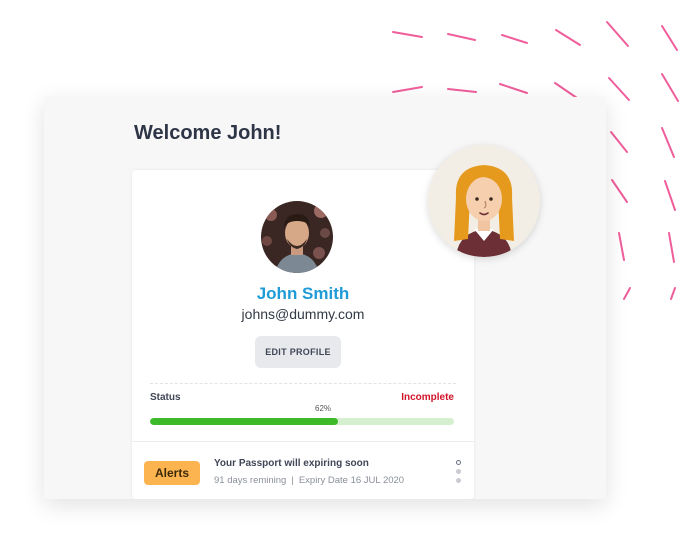  Describe the element at coordinates (303, 383) in the screenshot. I see `dashed-divider` at that location.